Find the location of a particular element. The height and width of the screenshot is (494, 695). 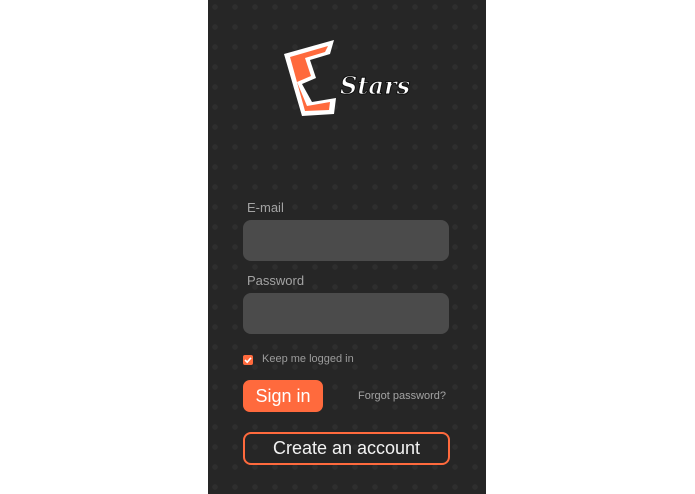

keep-logged-in-checkbox is located at coordinates (248, 360).